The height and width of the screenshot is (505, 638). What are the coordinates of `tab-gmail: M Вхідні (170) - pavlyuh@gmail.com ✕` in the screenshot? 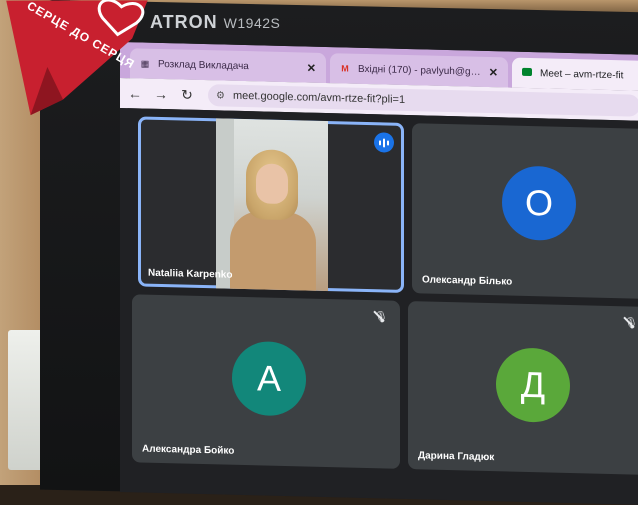 It's located at (419, 70).